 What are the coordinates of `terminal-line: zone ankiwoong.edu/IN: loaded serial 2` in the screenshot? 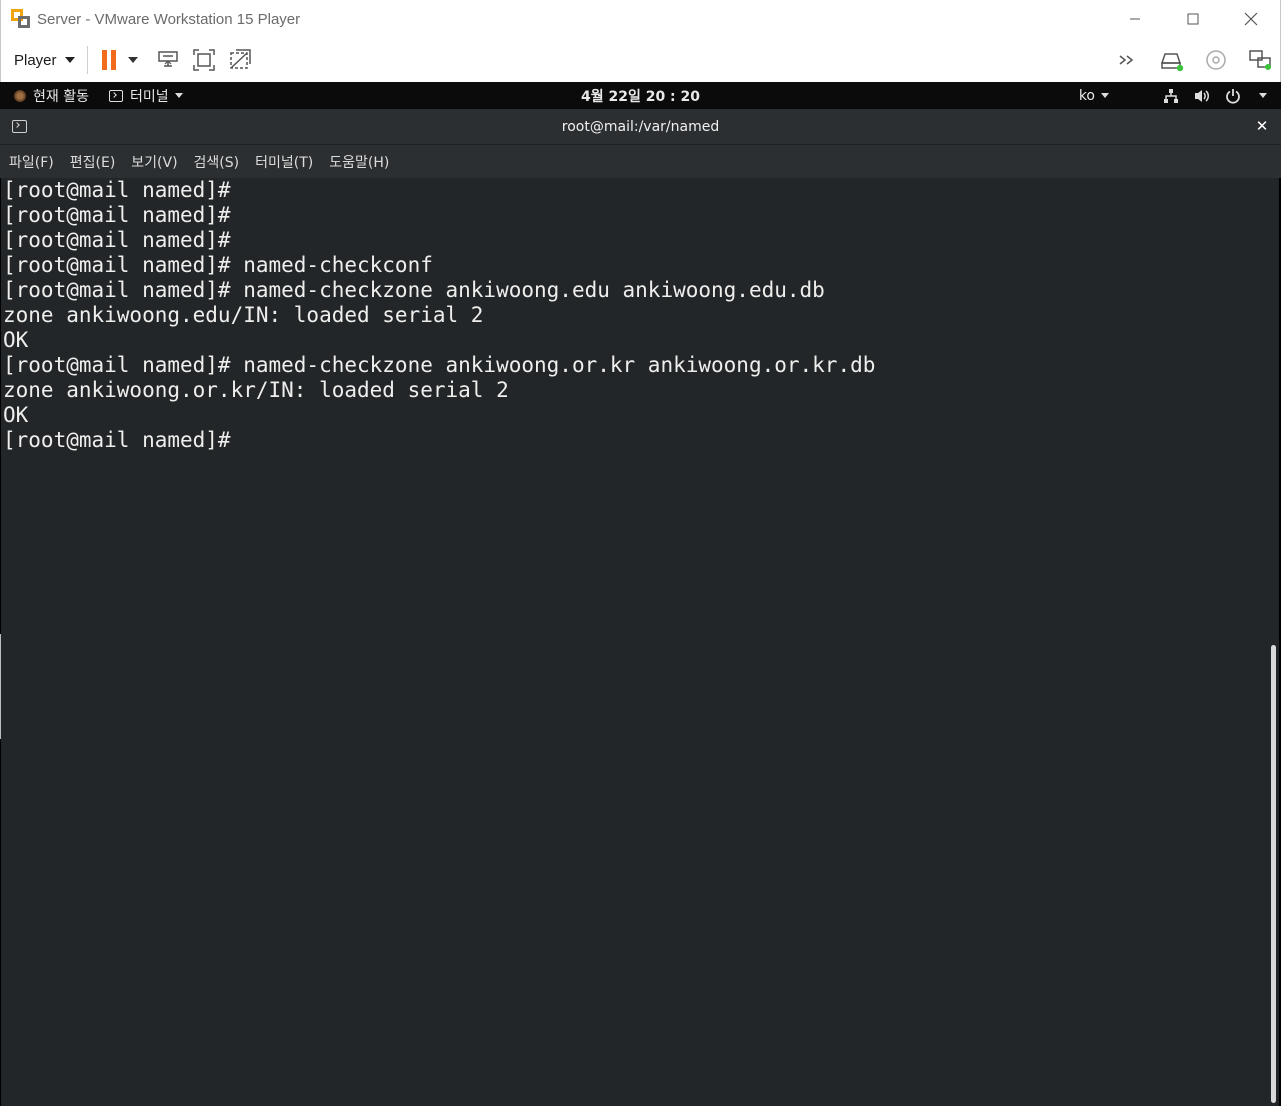 It's located at (243, 315).